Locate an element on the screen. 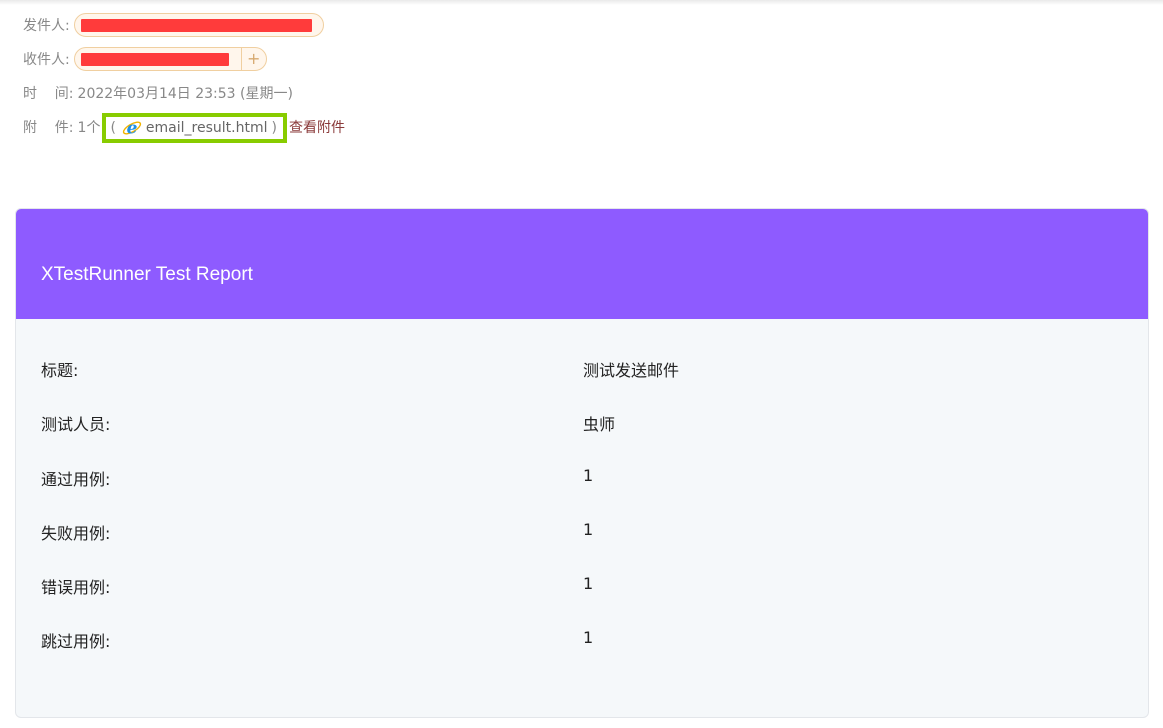 This screenshot has height=728, width=1163. attachment-label: 附 件: is located at coordinates (48, 128).